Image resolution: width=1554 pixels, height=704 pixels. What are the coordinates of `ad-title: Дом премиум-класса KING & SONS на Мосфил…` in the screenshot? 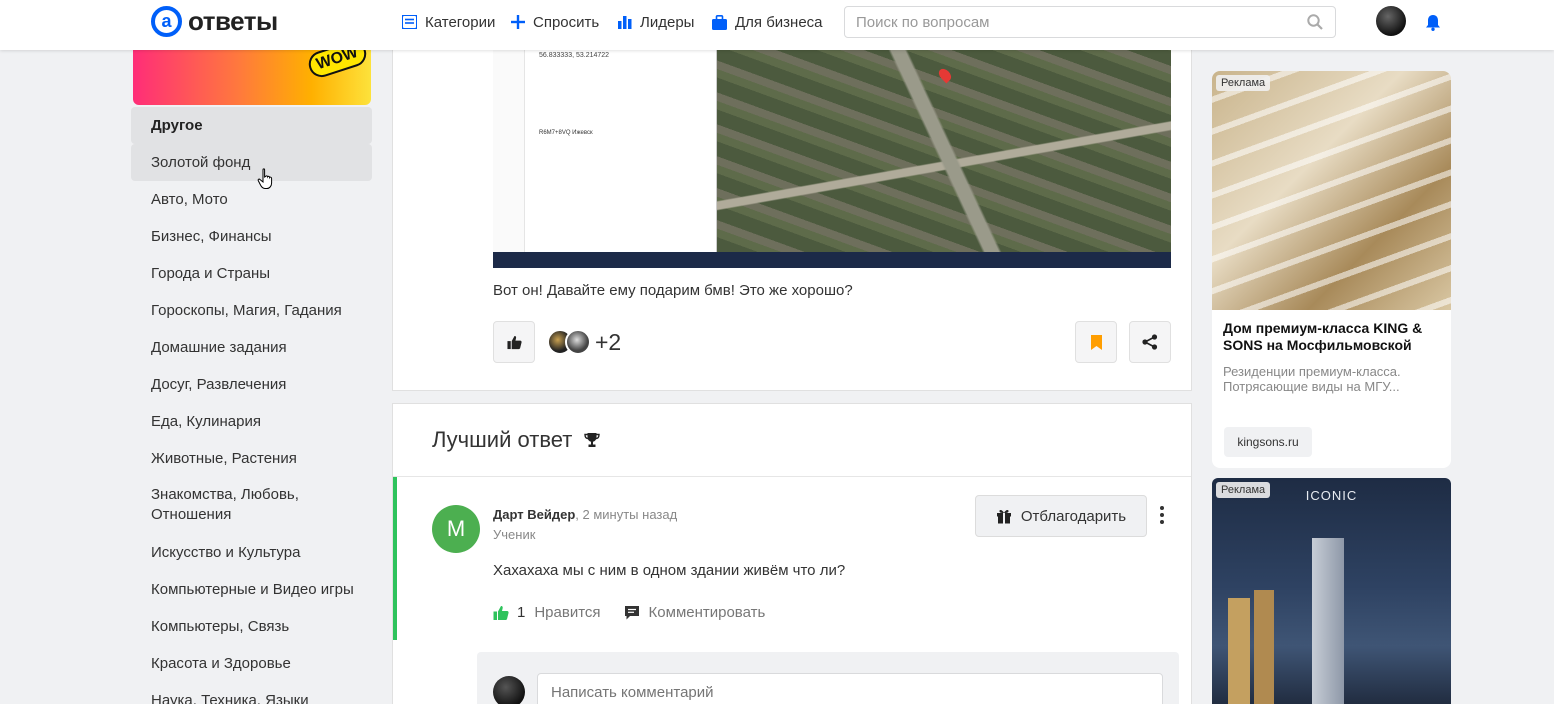 It's located at (1333, 337).